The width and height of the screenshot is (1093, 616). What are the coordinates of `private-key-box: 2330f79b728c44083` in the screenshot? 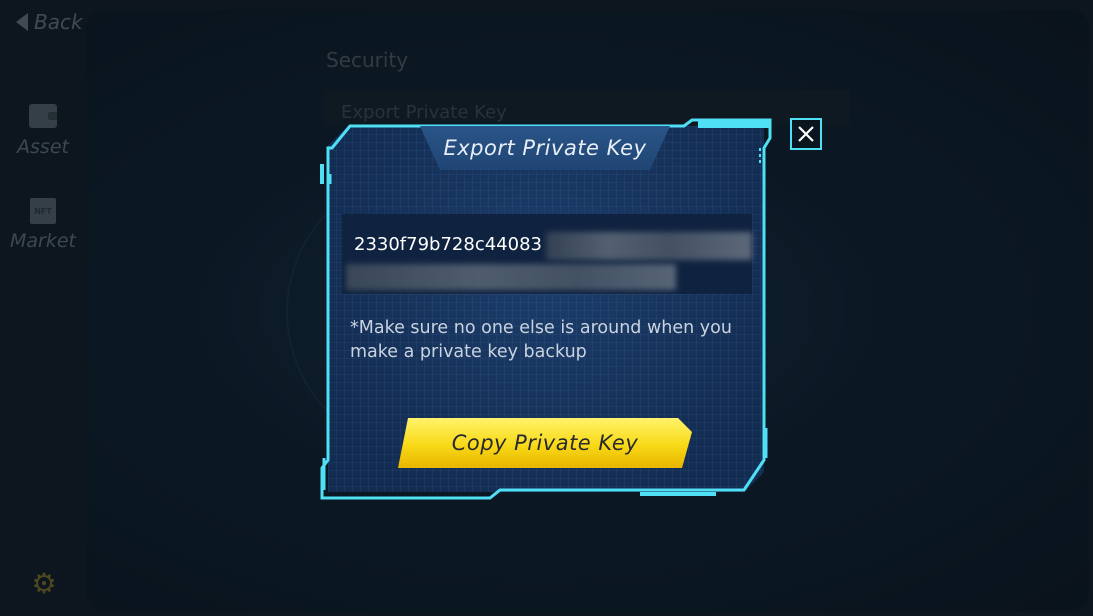 It's located at (547, 254).